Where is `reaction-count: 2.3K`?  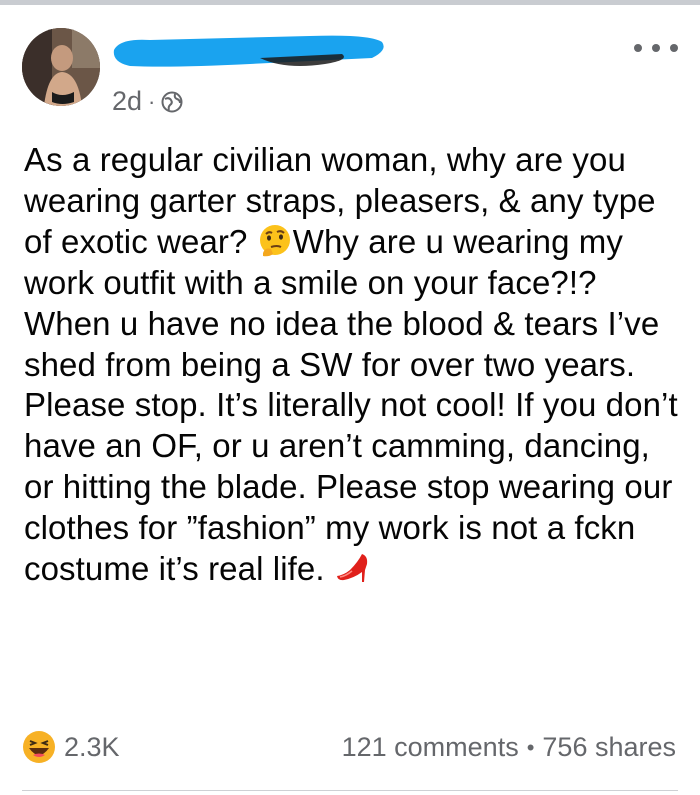 reaction-count: 2.3K is located at coordinates (92, 746).